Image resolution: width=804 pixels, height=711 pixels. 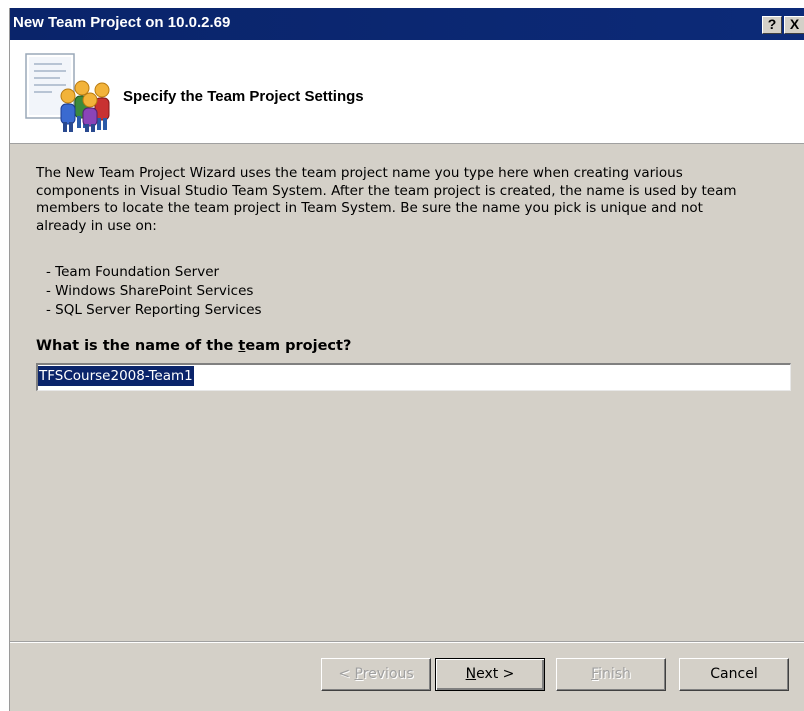 What do you see at coordinates (407, 642) in the screenshot?
I see `button-separator` at bounding box center [407, 642].